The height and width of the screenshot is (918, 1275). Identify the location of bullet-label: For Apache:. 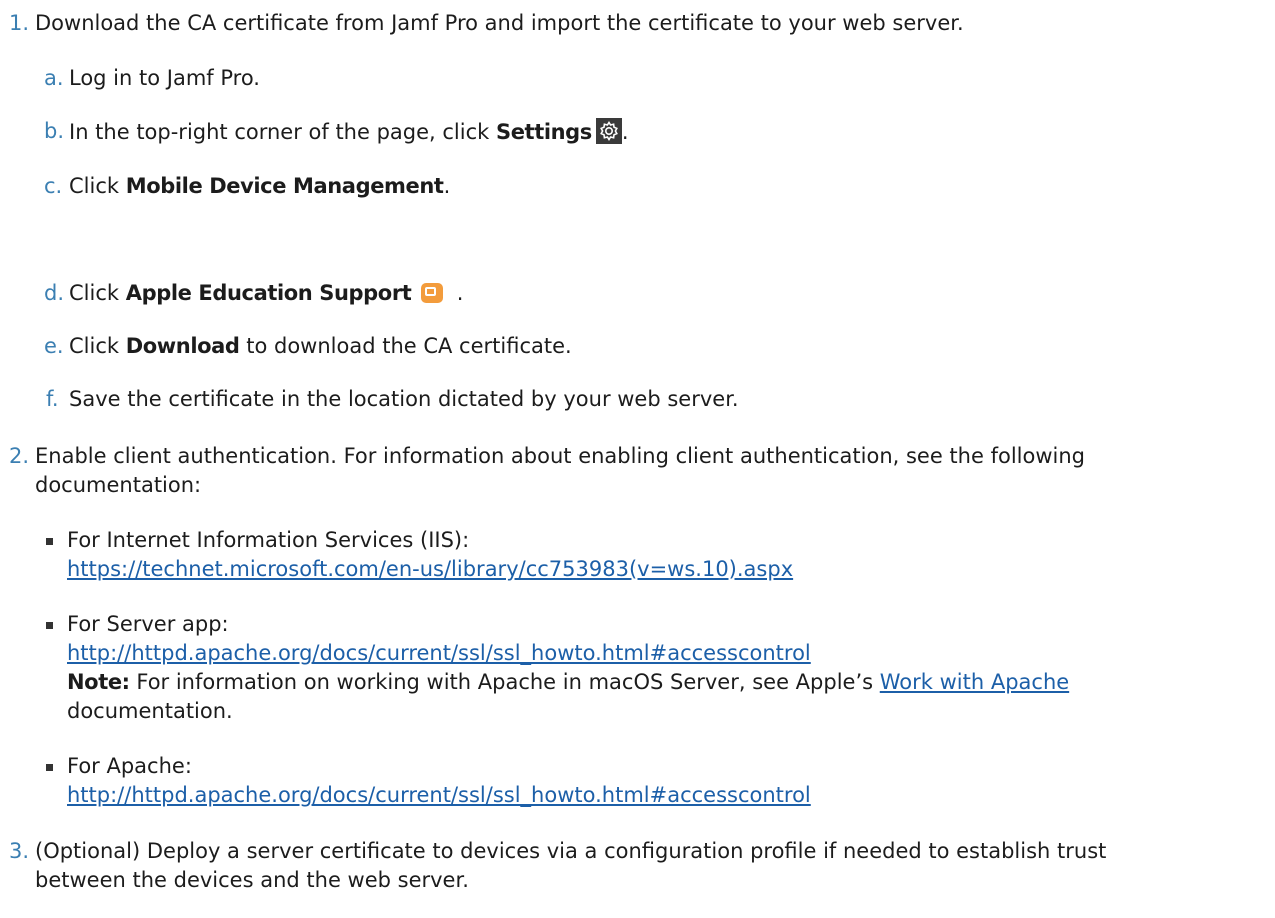
(129, 766).